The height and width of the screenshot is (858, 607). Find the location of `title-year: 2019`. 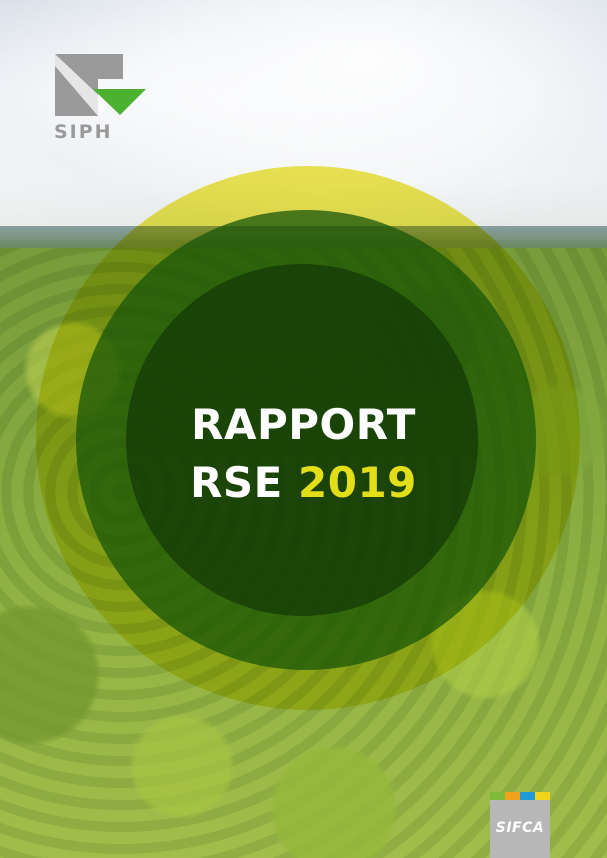

title-year: 2019 is located at coordinates (357, 482).